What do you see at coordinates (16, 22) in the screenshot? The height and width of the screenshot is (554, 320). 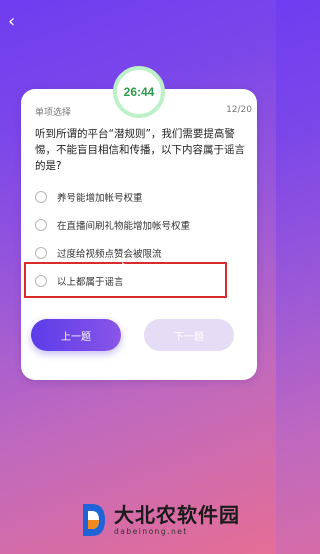 I see `back-icon: ‹` at bounding box center [16, 22].